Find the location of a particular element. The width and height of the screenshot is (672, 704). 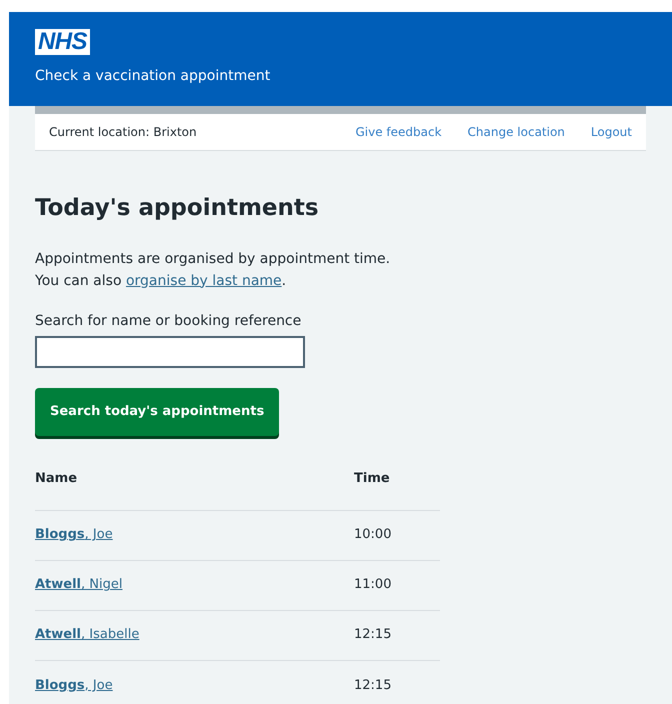

organise-link: organise by last name is located at coordinates (204, 280).